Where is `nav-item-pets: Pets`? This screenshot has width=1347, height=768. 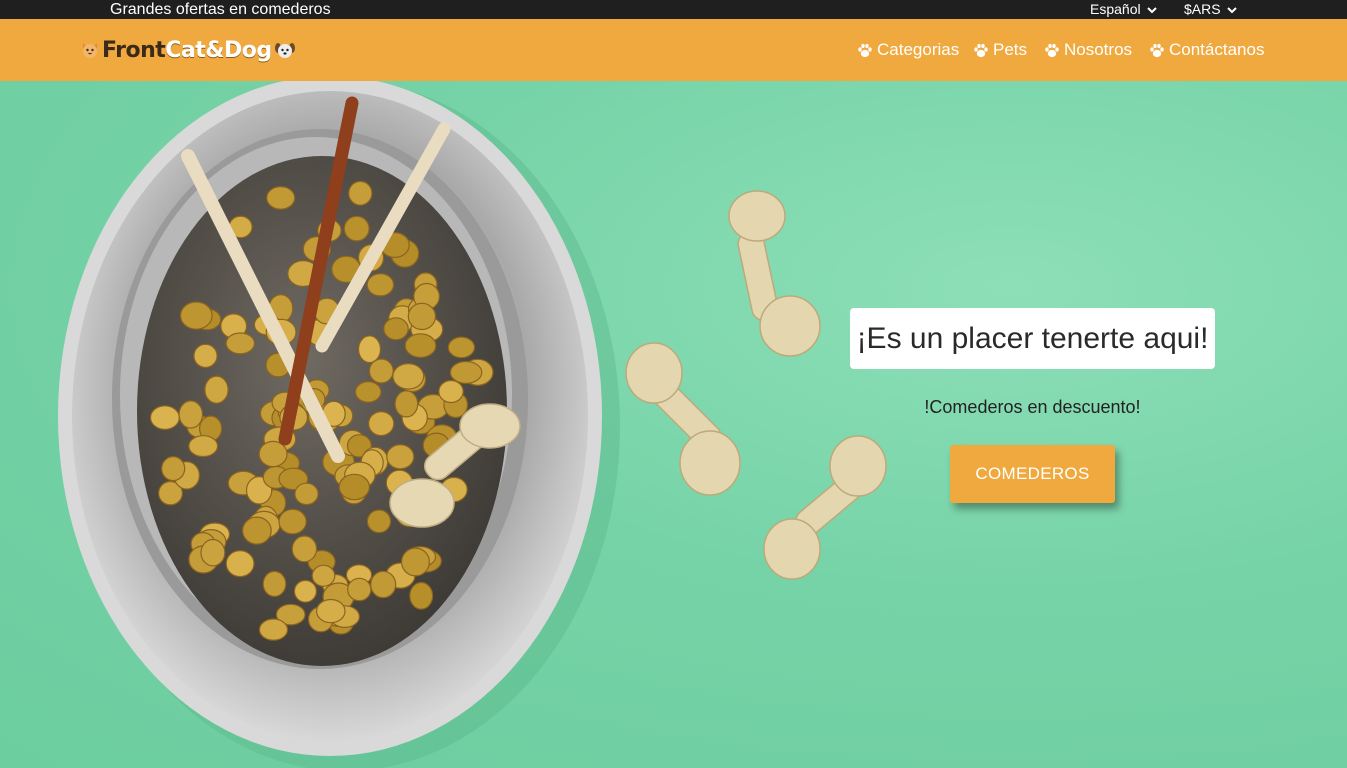
nav-item-pets: Pets is located at coordinates (1000, 50).